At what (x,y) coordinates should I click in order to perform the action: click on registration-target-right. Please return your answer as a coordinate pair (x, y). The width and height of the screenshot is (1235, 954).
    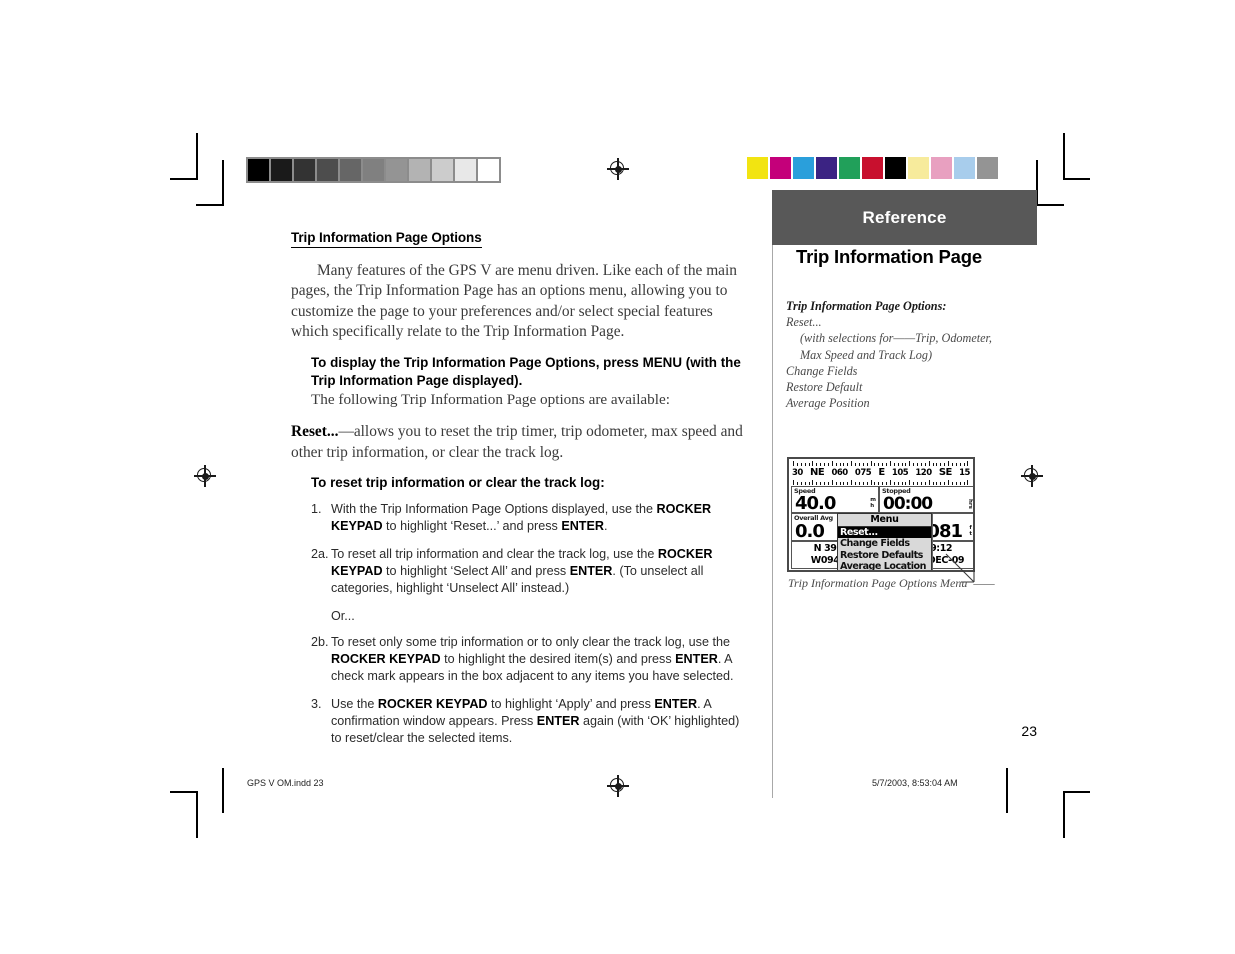
    Looking at the image, I should click on (1032, 476).